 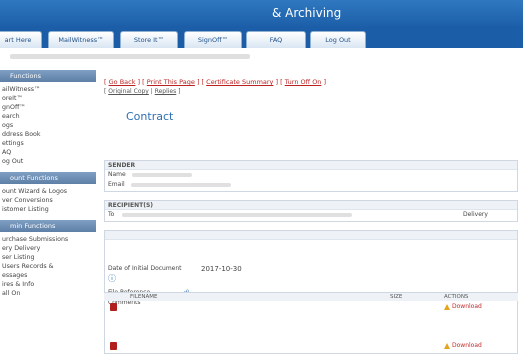 I want to click on app-header: & Archiving, so click(x=261, y=14).